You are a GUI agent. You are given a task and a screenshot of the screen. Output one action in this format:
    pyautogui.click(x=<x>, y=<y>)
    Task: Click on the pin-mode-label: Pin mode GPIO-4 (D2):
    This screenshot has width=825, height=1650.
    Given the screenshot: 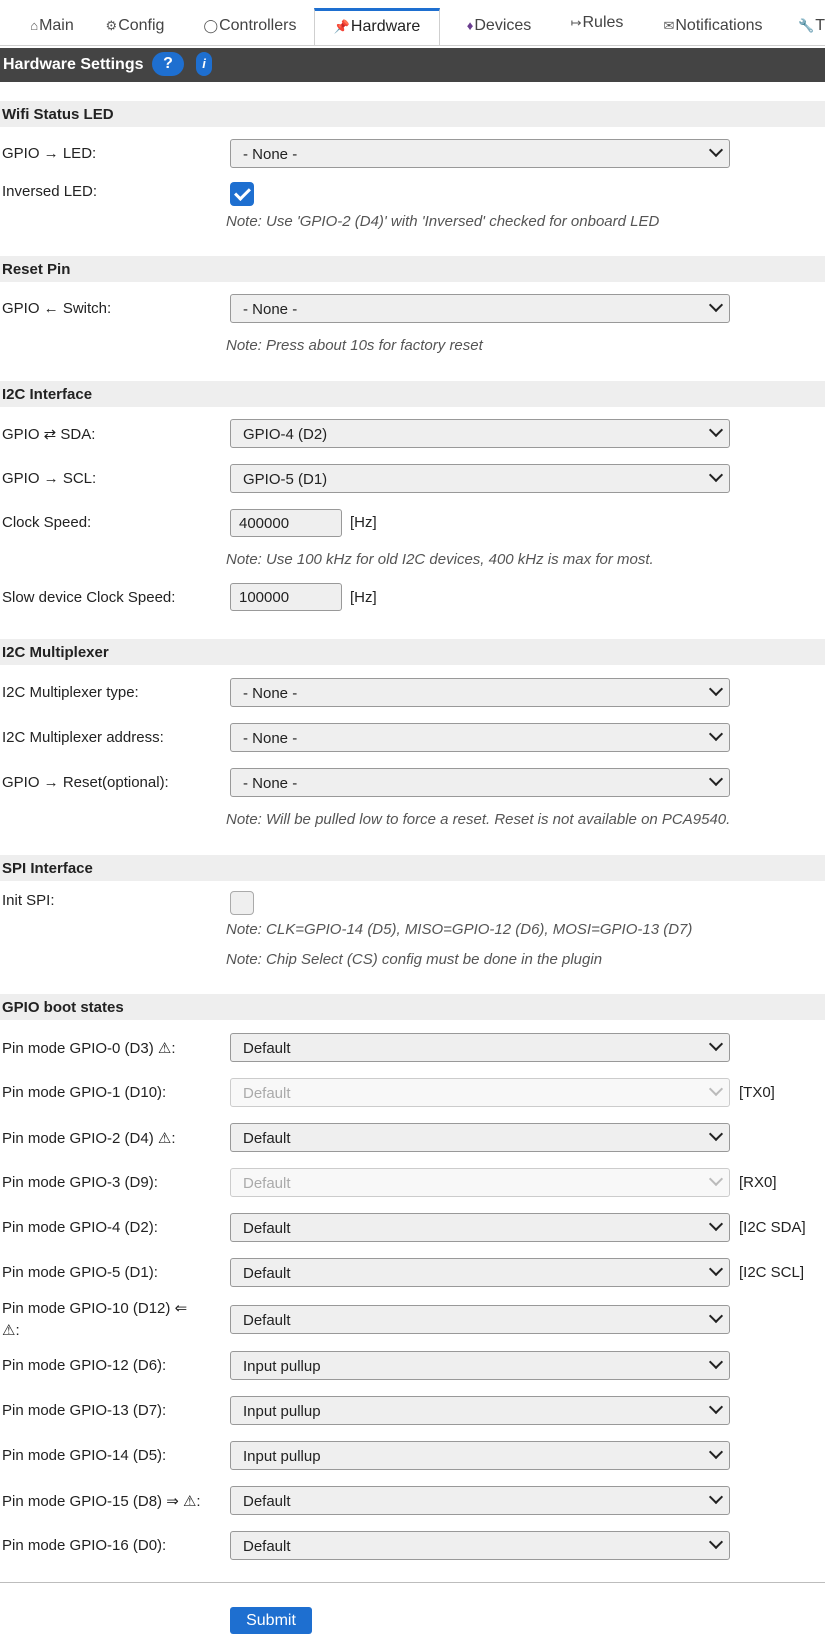 What is the action you would take?
    pyautogui.click(x=80, y=1227)
    